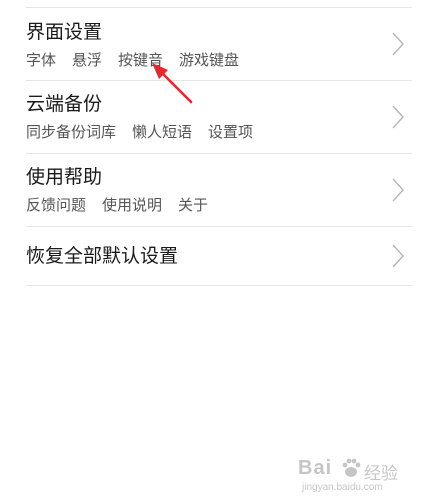 The width and height of the screenshot is (434, 503). What do you see at coordinates (217, 190) in the screenshot?
I see `settings-row-help: 使用帮助 反馈问题 使用说明 关于` at bounding box center [217, 190].